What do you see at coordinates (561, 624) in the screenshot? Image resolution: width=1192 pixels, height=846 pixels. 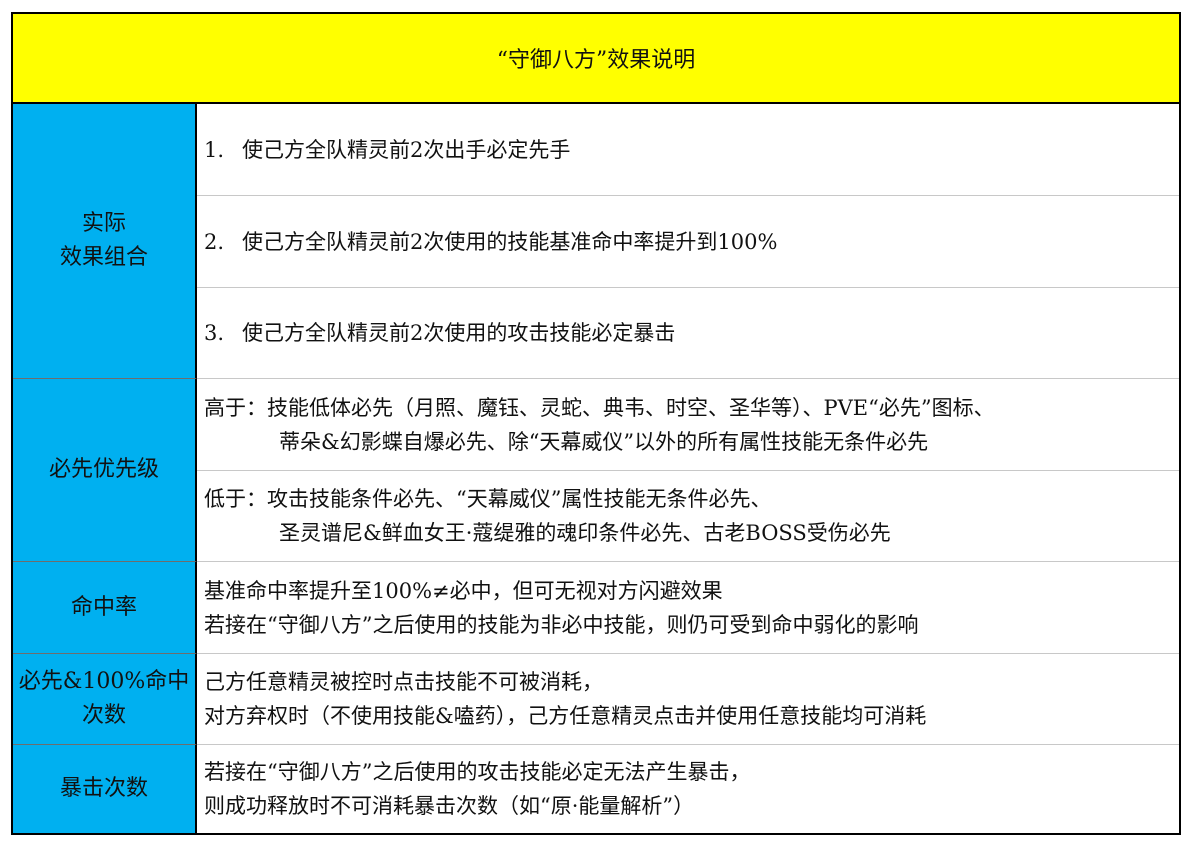 I see `accuracy-line2: 若接在“守御八方”之后使用的技能为非必中技能，则仍可受到命中弱化的影响` at bounding box center [561, 624].